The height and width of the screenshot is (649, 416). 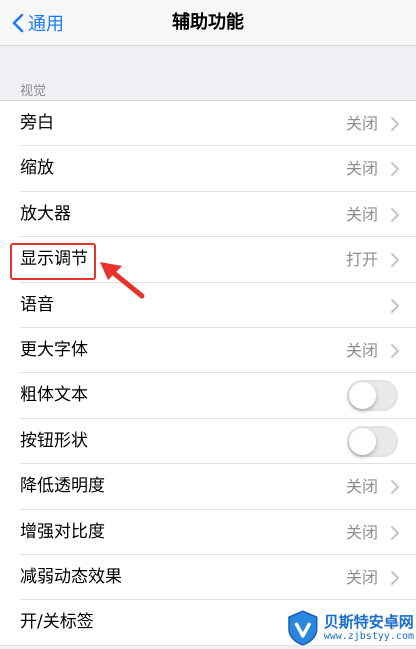 What do you see at coordinates (62, 531) in the screenshot?
I see `row-label: 增强对比度` at bounding box center [62, 531].